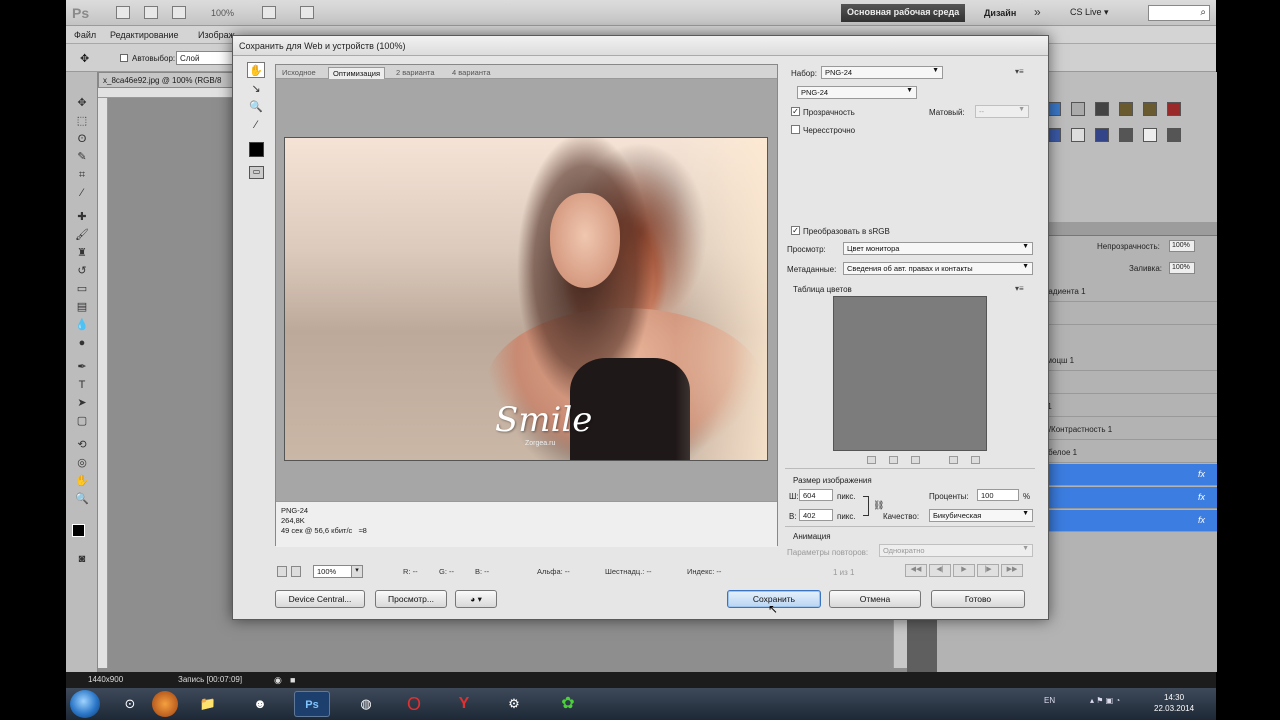 The height and width of the screenshot is (720, 1280). Describe the element at coordinates (893, 460) in the screenshot. I see `web-shift-icon` at that location.